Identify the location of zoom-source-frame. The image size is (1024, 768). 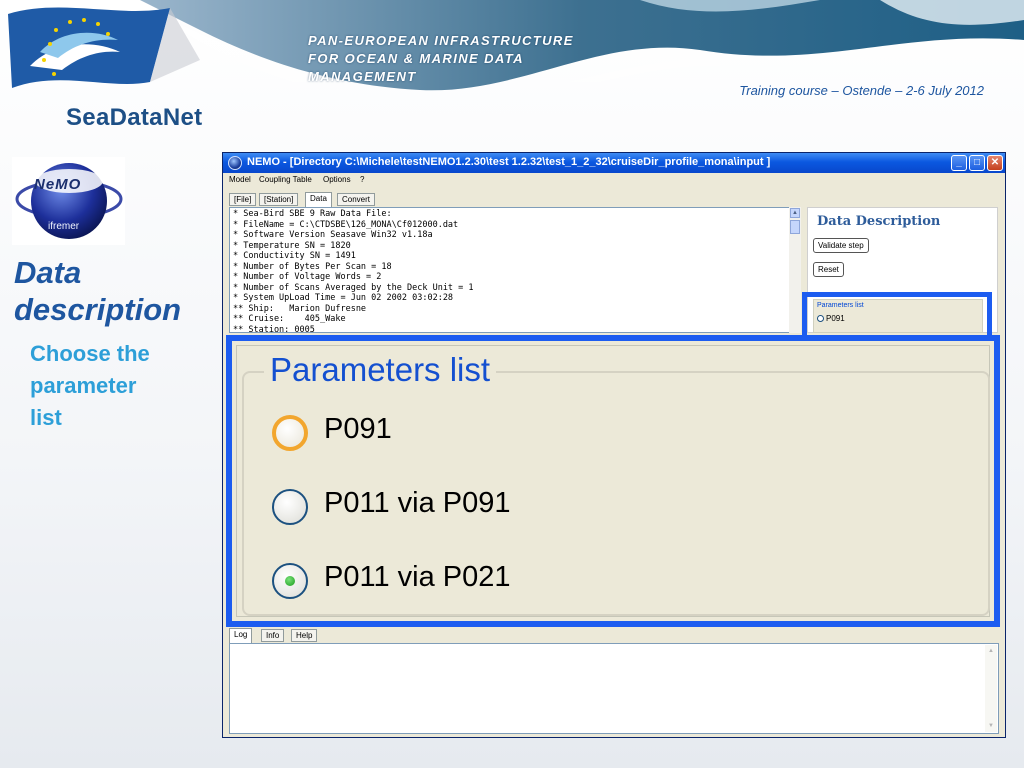
(897, 315).